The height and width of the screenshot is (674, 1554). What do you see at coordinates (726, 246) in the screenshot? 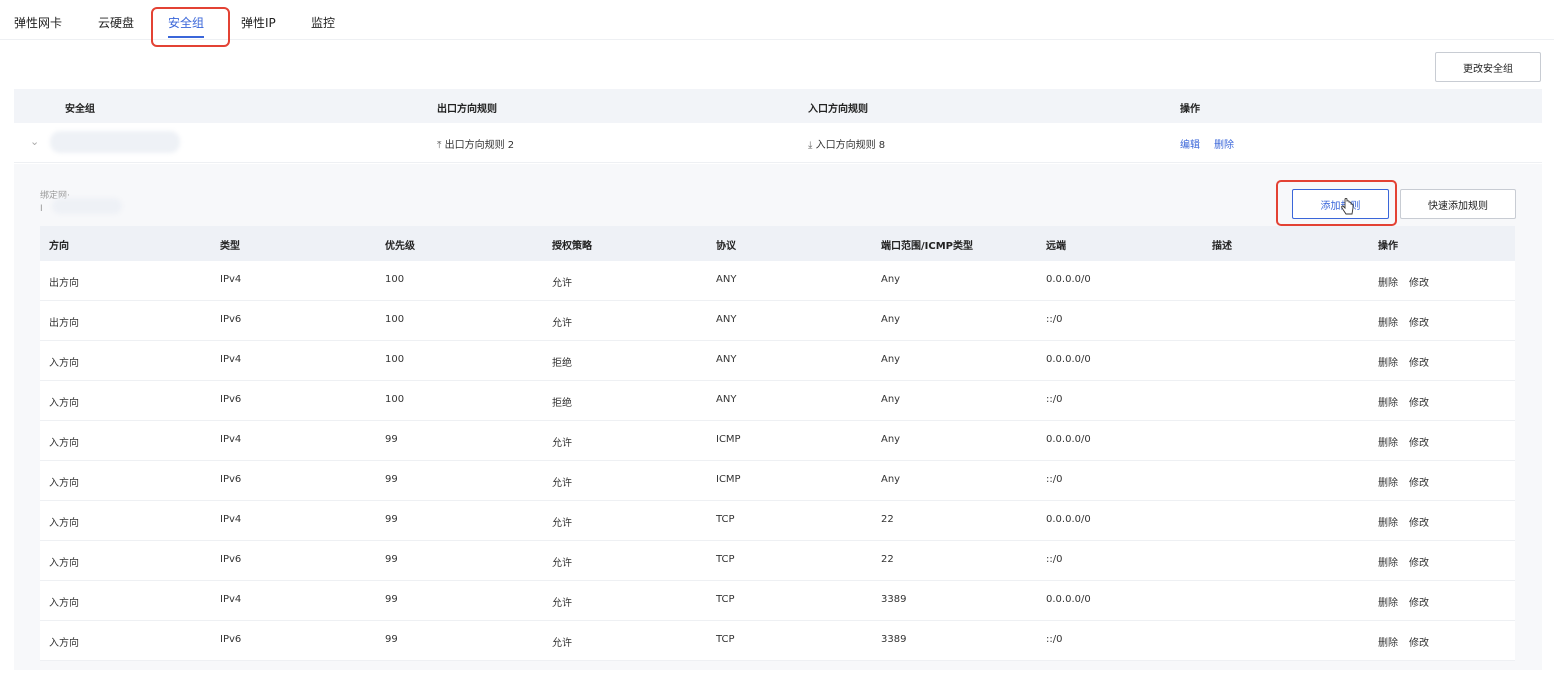
I see `rules-header-protocol: 协议` at bounding box center [726, 246].